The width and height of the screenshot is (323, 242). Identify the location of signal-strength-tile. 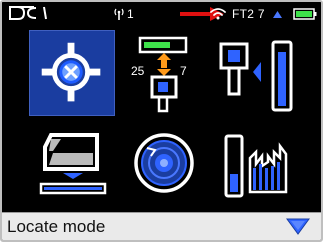
(260, 77).